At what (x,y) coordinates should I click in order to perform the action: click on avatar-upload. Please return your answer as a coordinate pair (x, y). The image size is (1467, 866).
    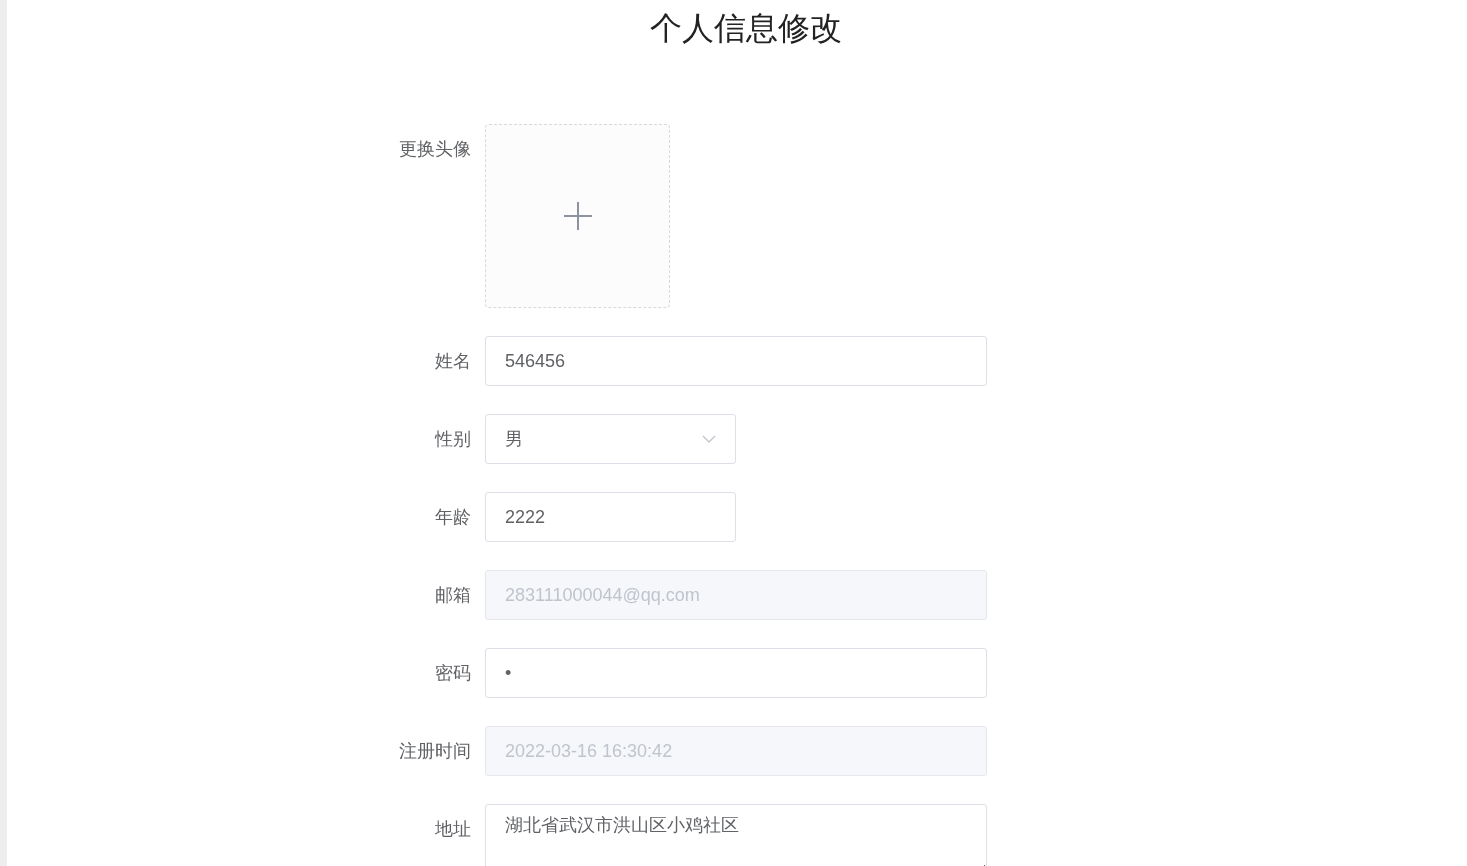
    Looking at the image, I should click on (577, 216).